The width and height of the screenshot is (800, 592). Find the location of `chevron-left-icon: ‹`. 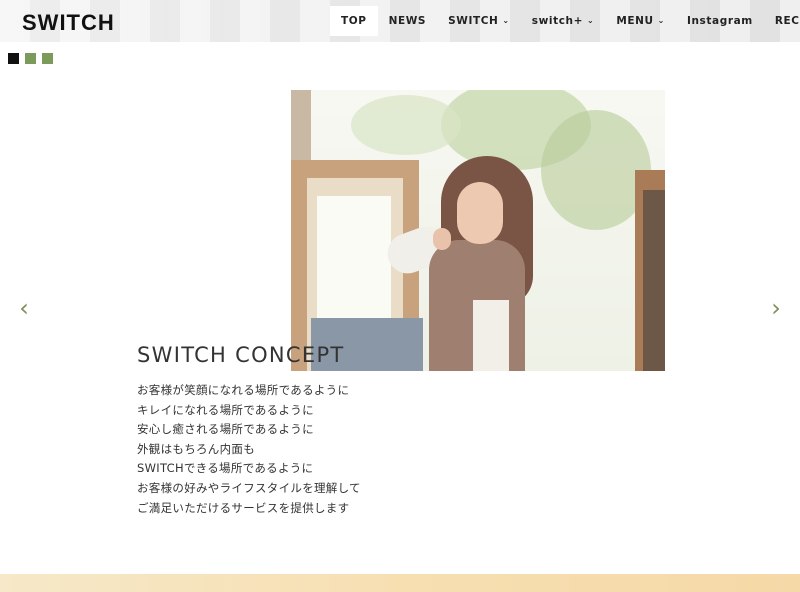

chevron-left-icon: ‹ is located at coordinates (24, 308).